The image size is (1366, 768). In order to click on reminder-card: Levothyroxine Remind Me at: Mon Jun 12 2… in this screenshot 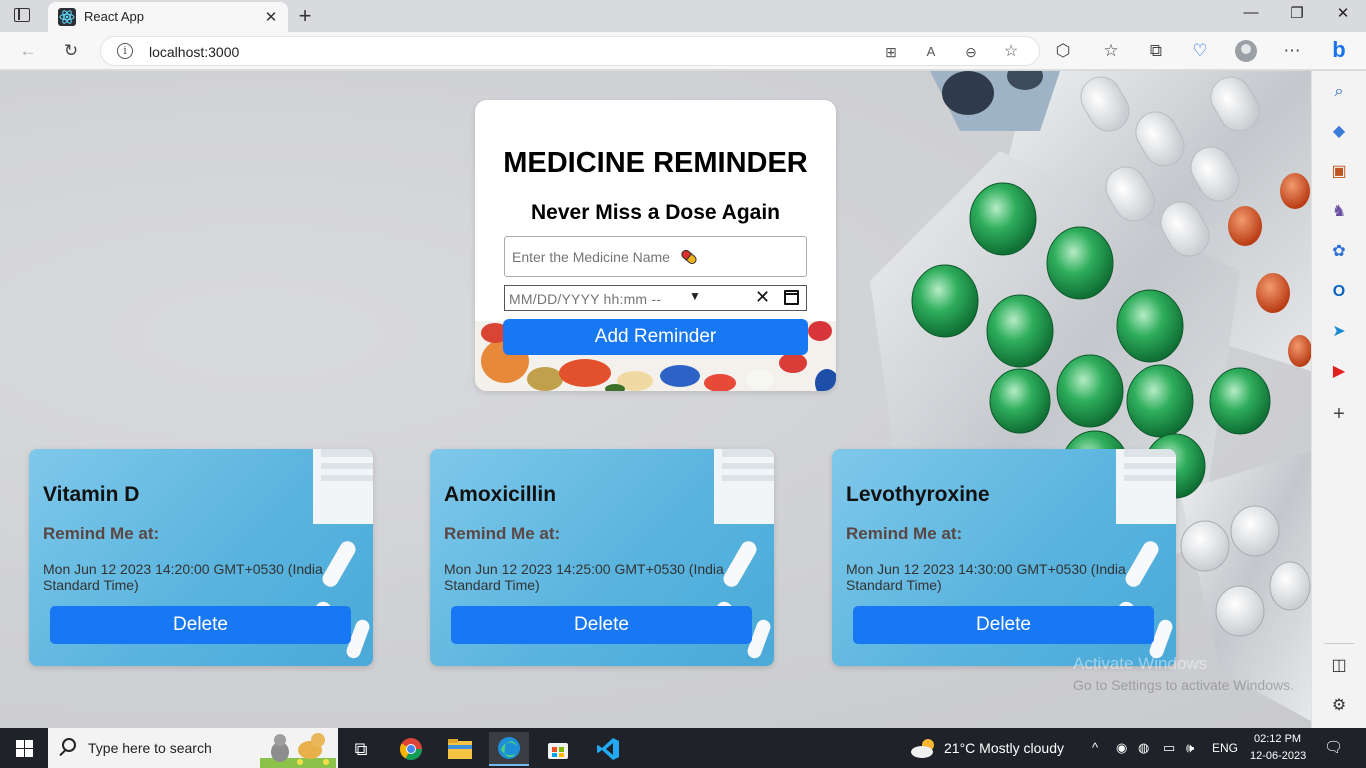, I will do `click(1004, 557)`.